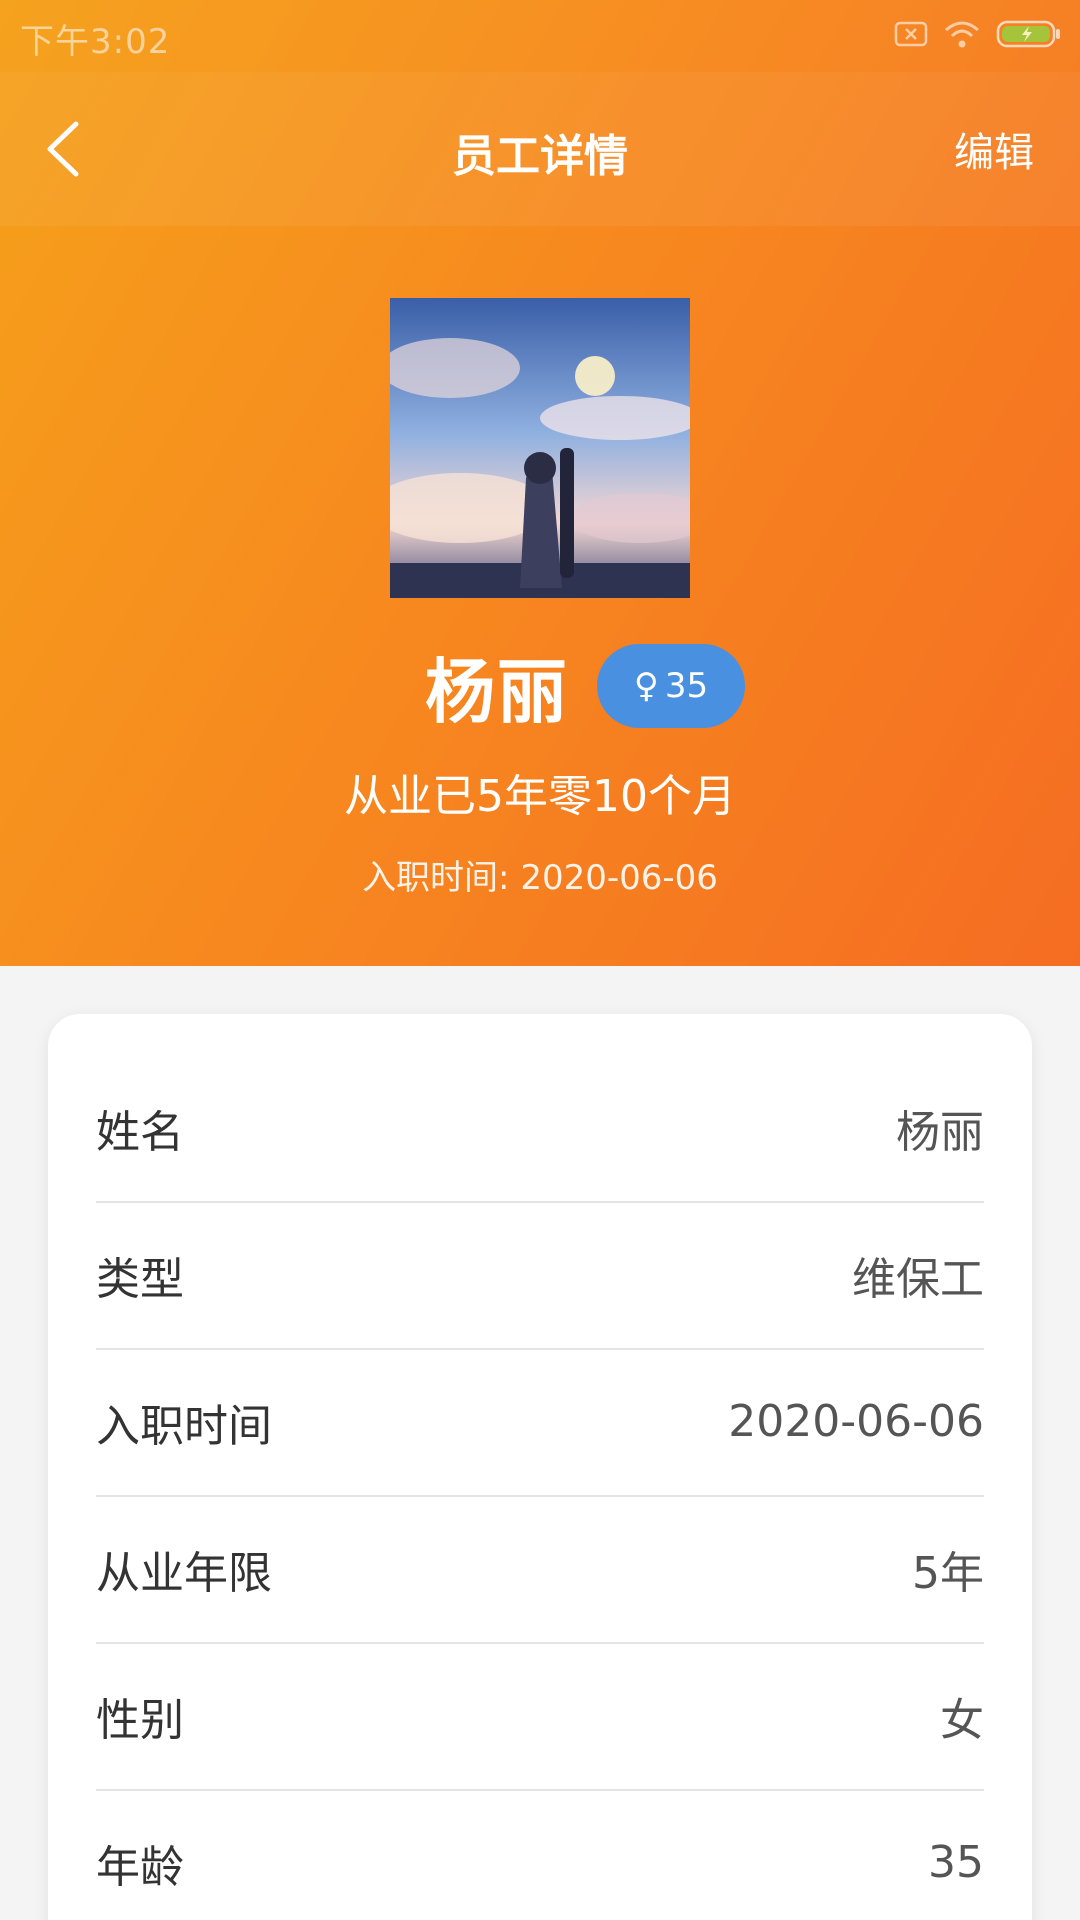 The width and height of the screenshot is (1080, 1920). What do you see at coordinates (994, 149) in the screenshot?
I see `edit-button: 编辑` at bounding box center [994, 149].